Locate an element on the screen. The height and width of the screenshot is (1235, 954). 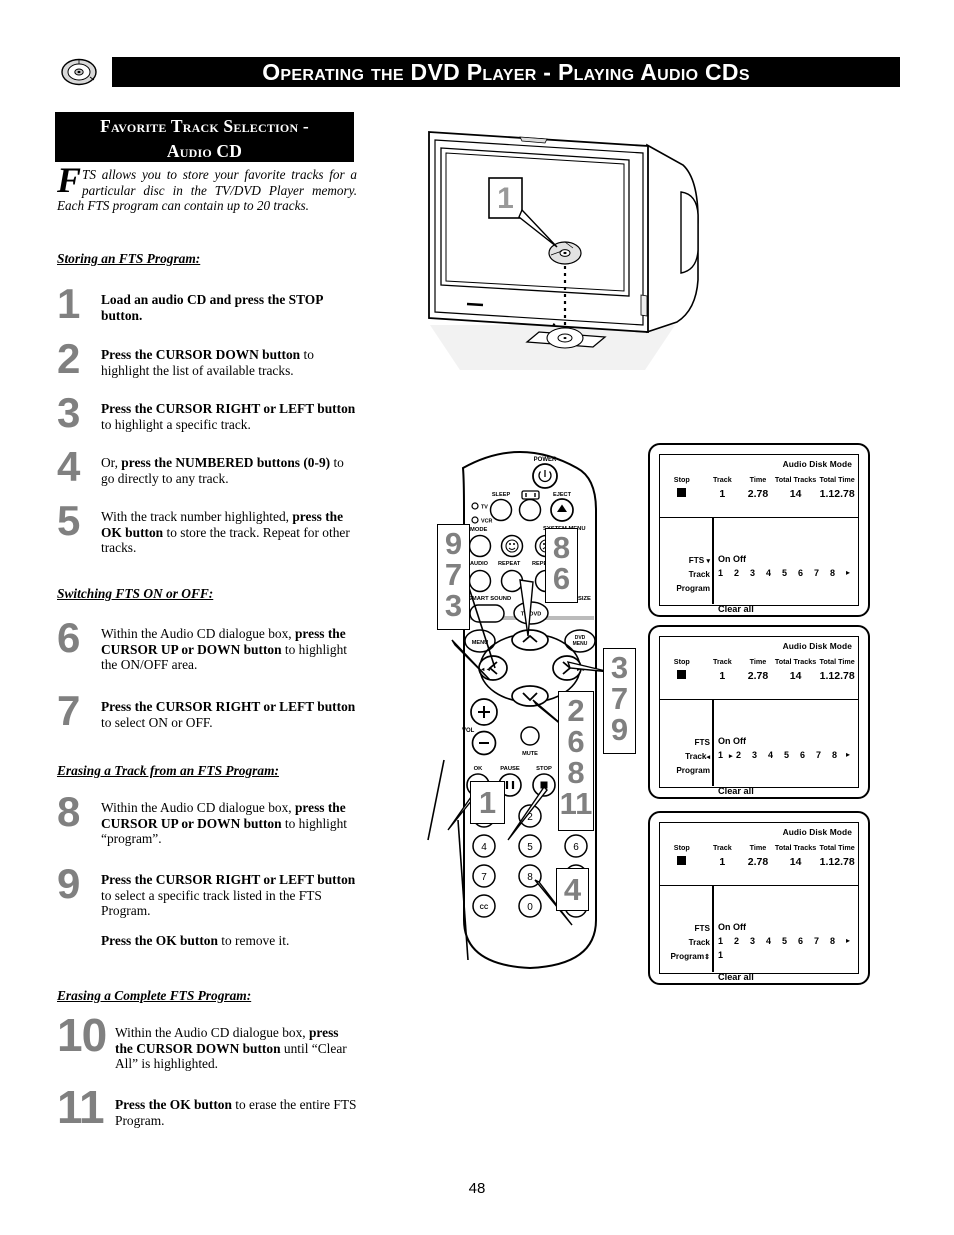
osd-track-values: 1 ▸ 2 3 4 5 6 7 8 is located at coordinates (783, 755).